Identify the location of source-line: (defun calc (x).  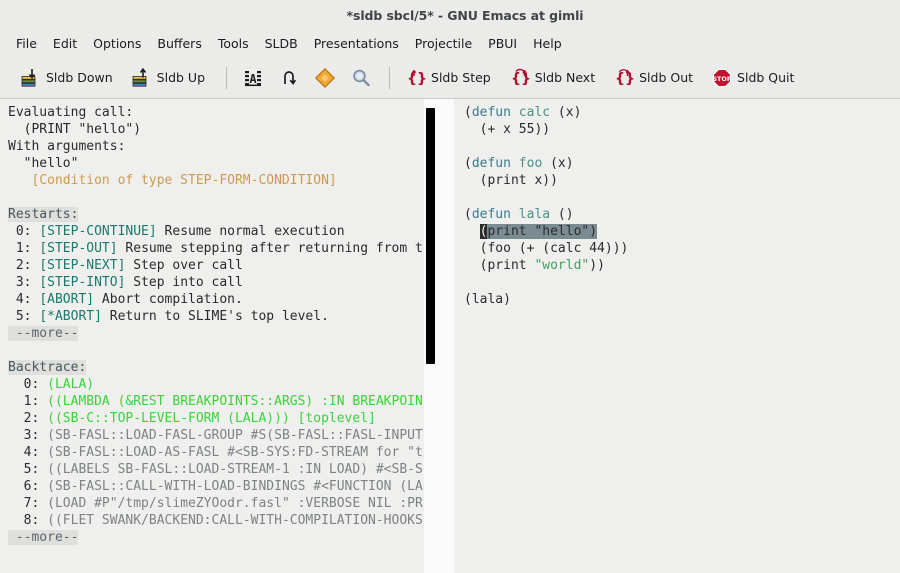
(682, 112).